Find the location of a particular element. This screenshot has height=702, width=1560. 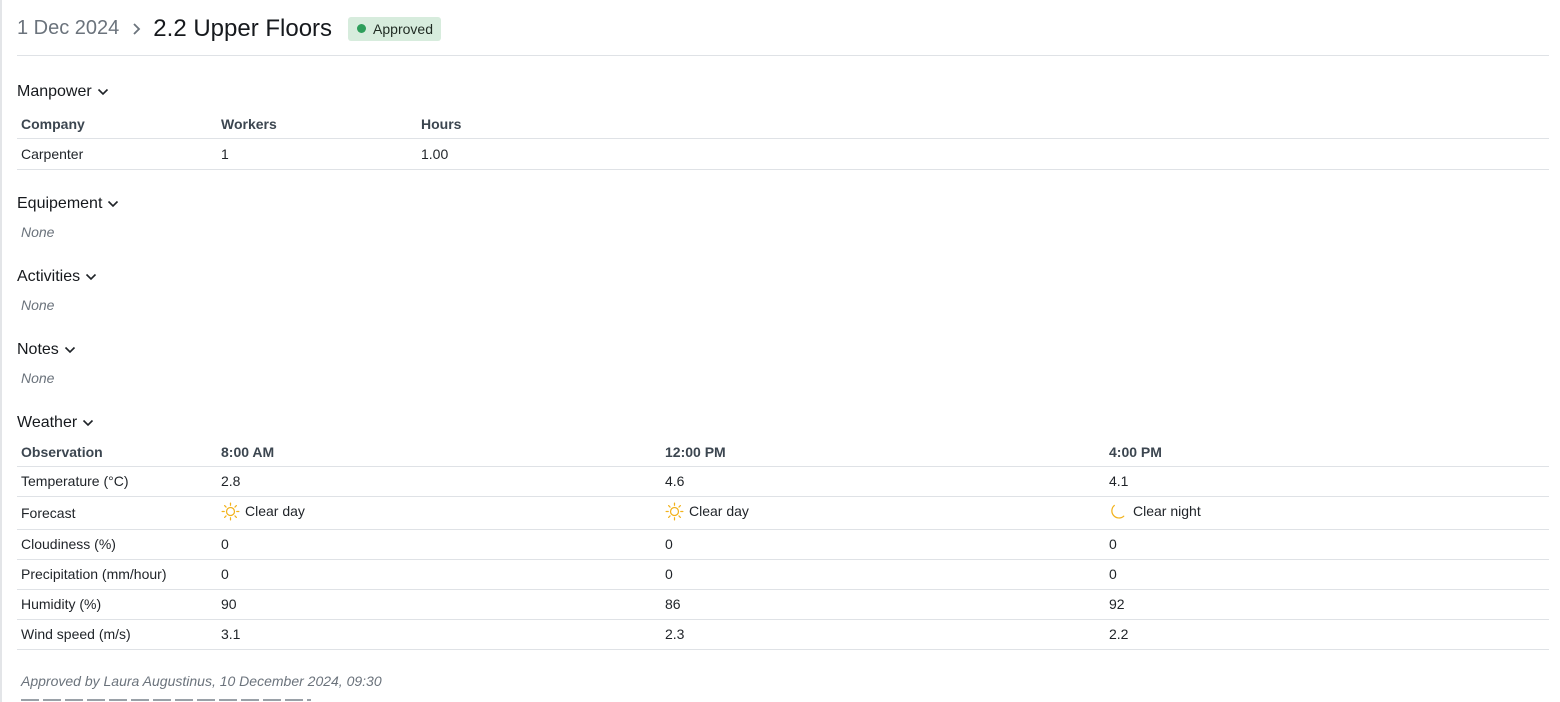

activities-section: Activities None is located at coordinates (57, 289).